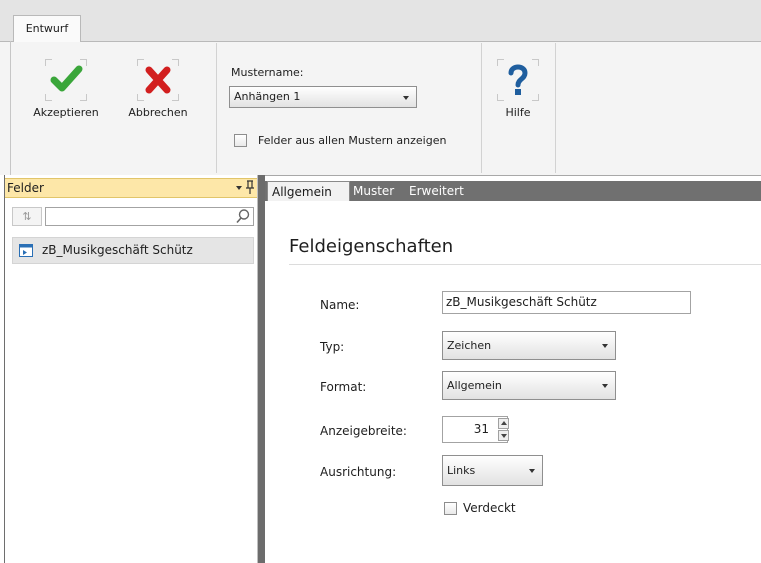  I want to click on tab-erweitert: Erweitert, so click(439, 191).